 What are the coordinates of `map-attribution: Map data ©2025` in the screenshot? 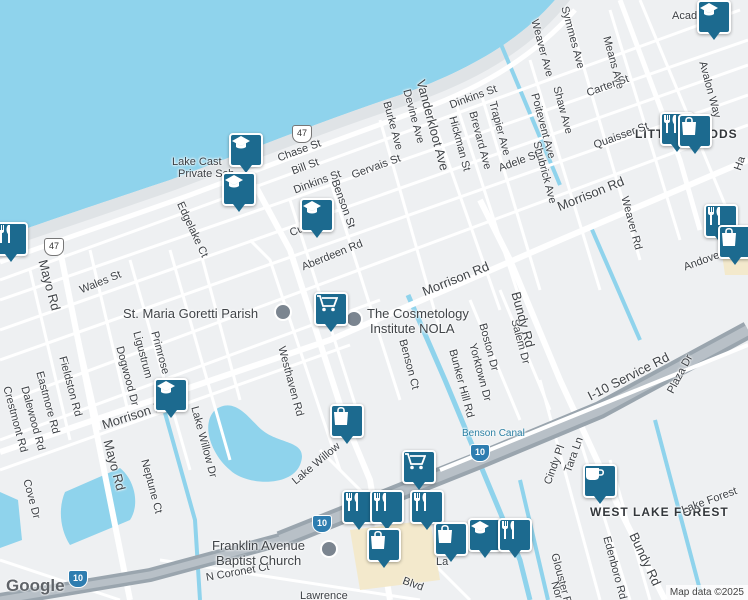 It's located at (706, 592).